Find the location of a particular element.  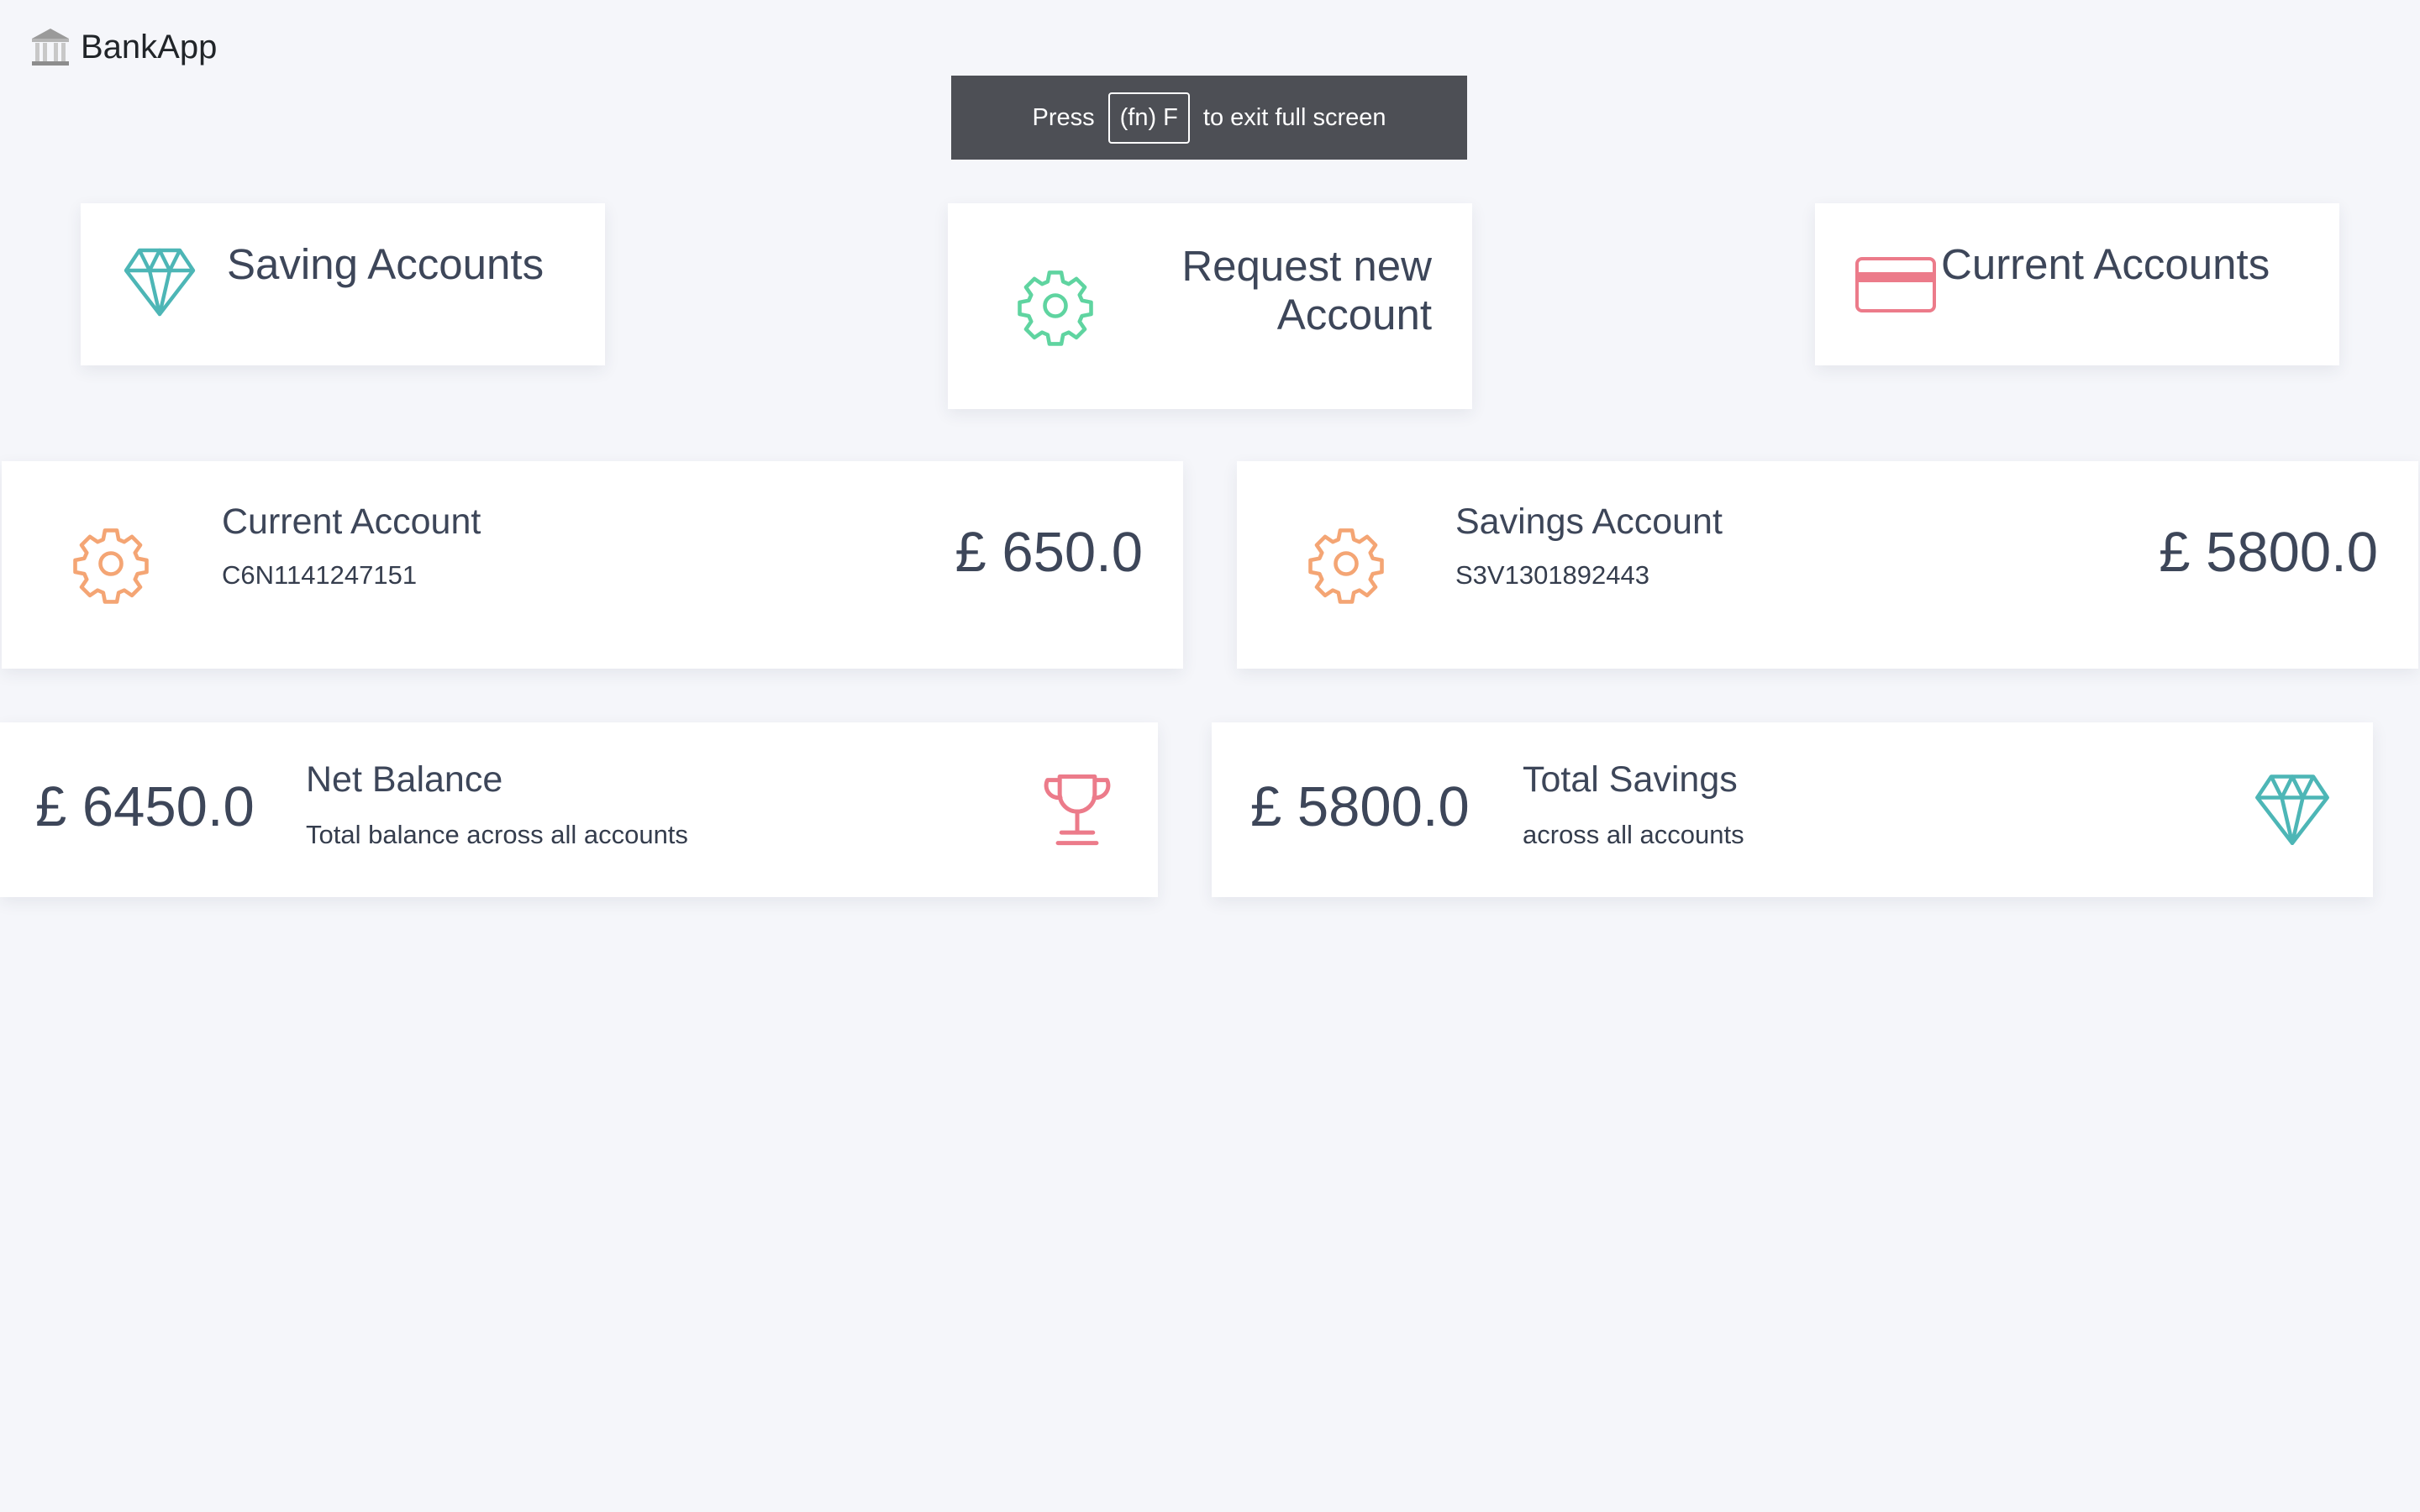

account-number: S3V1301892443 is located at coordinates (1553, 575).